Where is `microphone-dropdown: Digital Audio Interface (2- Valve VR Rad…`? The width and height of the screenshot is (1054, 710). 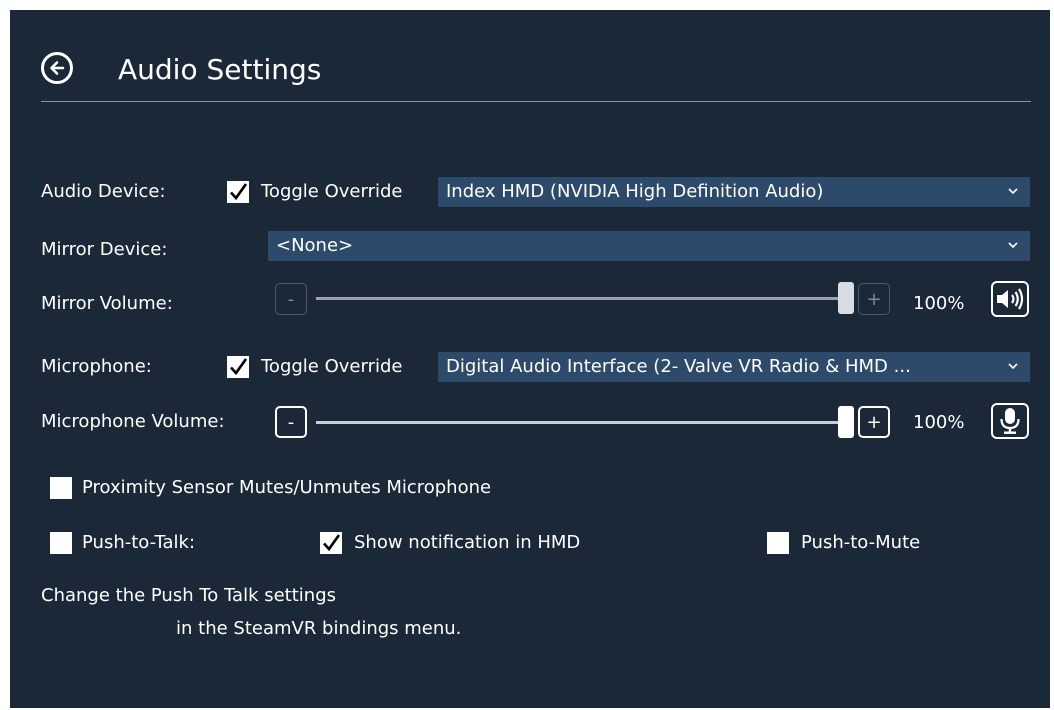 microphone-dropdown: Digital Audio Interface (2- Valve VR Rad… is located at coordinates (734, 367).